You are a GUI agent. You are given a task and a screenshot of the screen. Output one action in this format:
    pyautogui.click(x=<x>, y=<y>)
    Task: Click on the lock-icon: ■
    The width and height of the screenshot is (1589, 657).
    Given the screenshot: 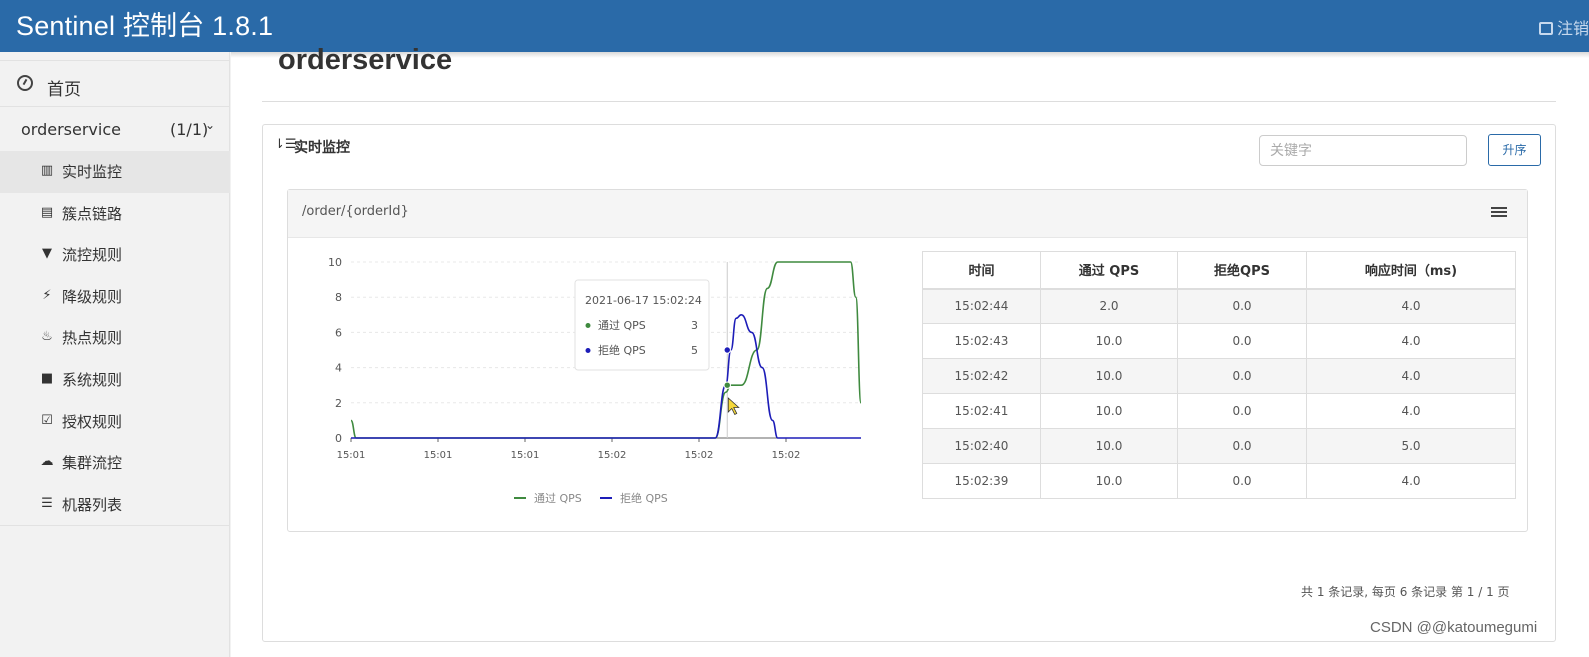 What is the action you would take?
    pyautogui.click(x=47, y=378)
    